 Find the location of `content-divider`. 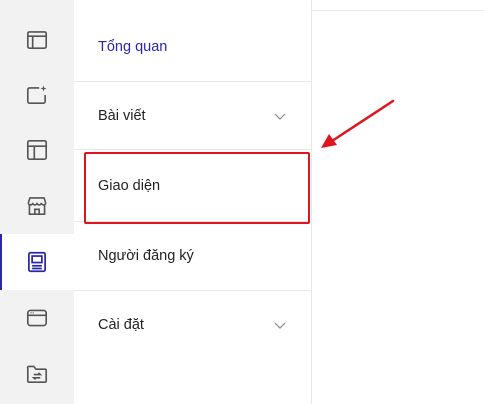

content-divider is located at coordinates (397, 10).